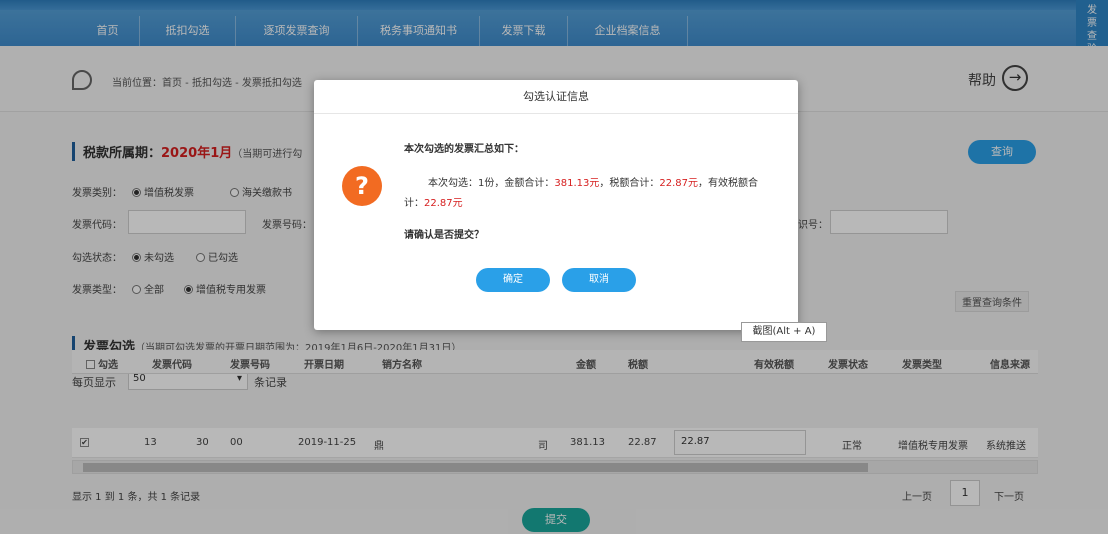 This screenshot has width=1108, height=534. Describe the element at coordinates (599, 280) in the screenshot. I see `dialog-cancel-button: 取消` at that location.